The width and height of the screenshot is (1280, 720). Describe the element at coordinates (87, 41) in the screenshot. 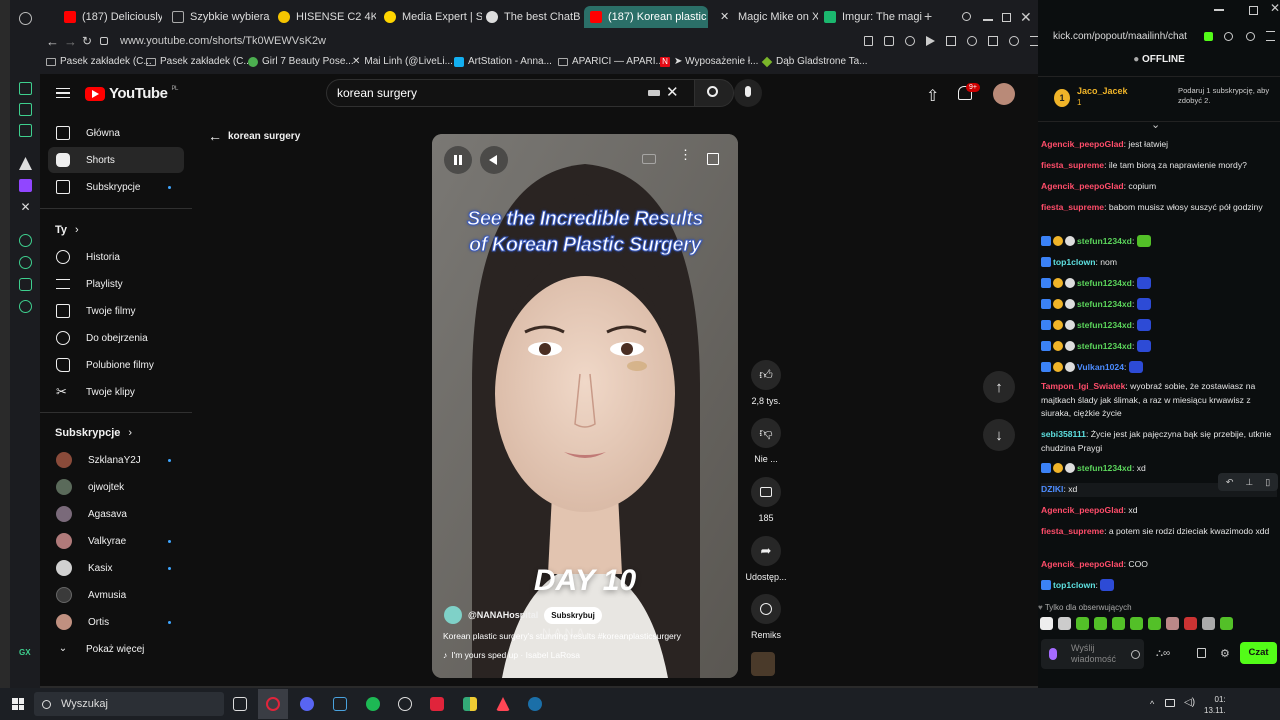

I see `reload-icon: ↻` at that location.